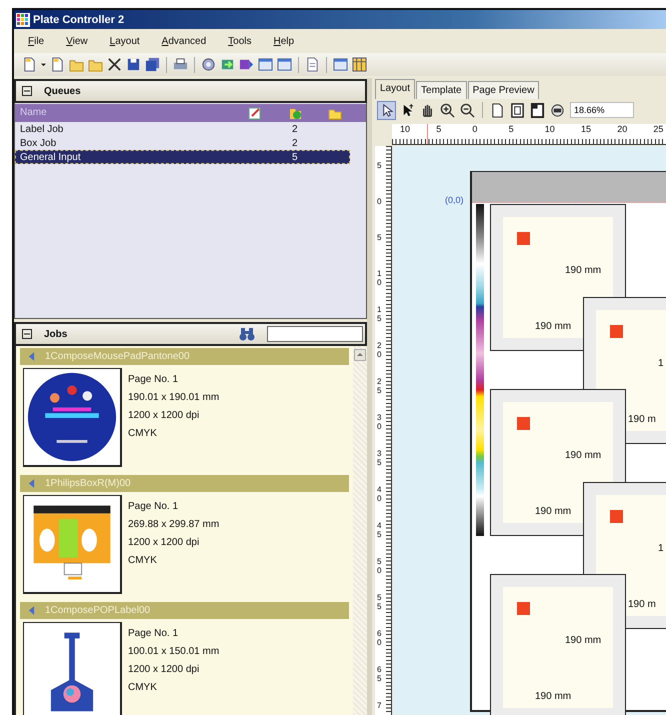 This screenshot has height=715, width=666. Describe the element at coordinates (152, 64) in the screenshot. I see `save-all-icon` at that location.